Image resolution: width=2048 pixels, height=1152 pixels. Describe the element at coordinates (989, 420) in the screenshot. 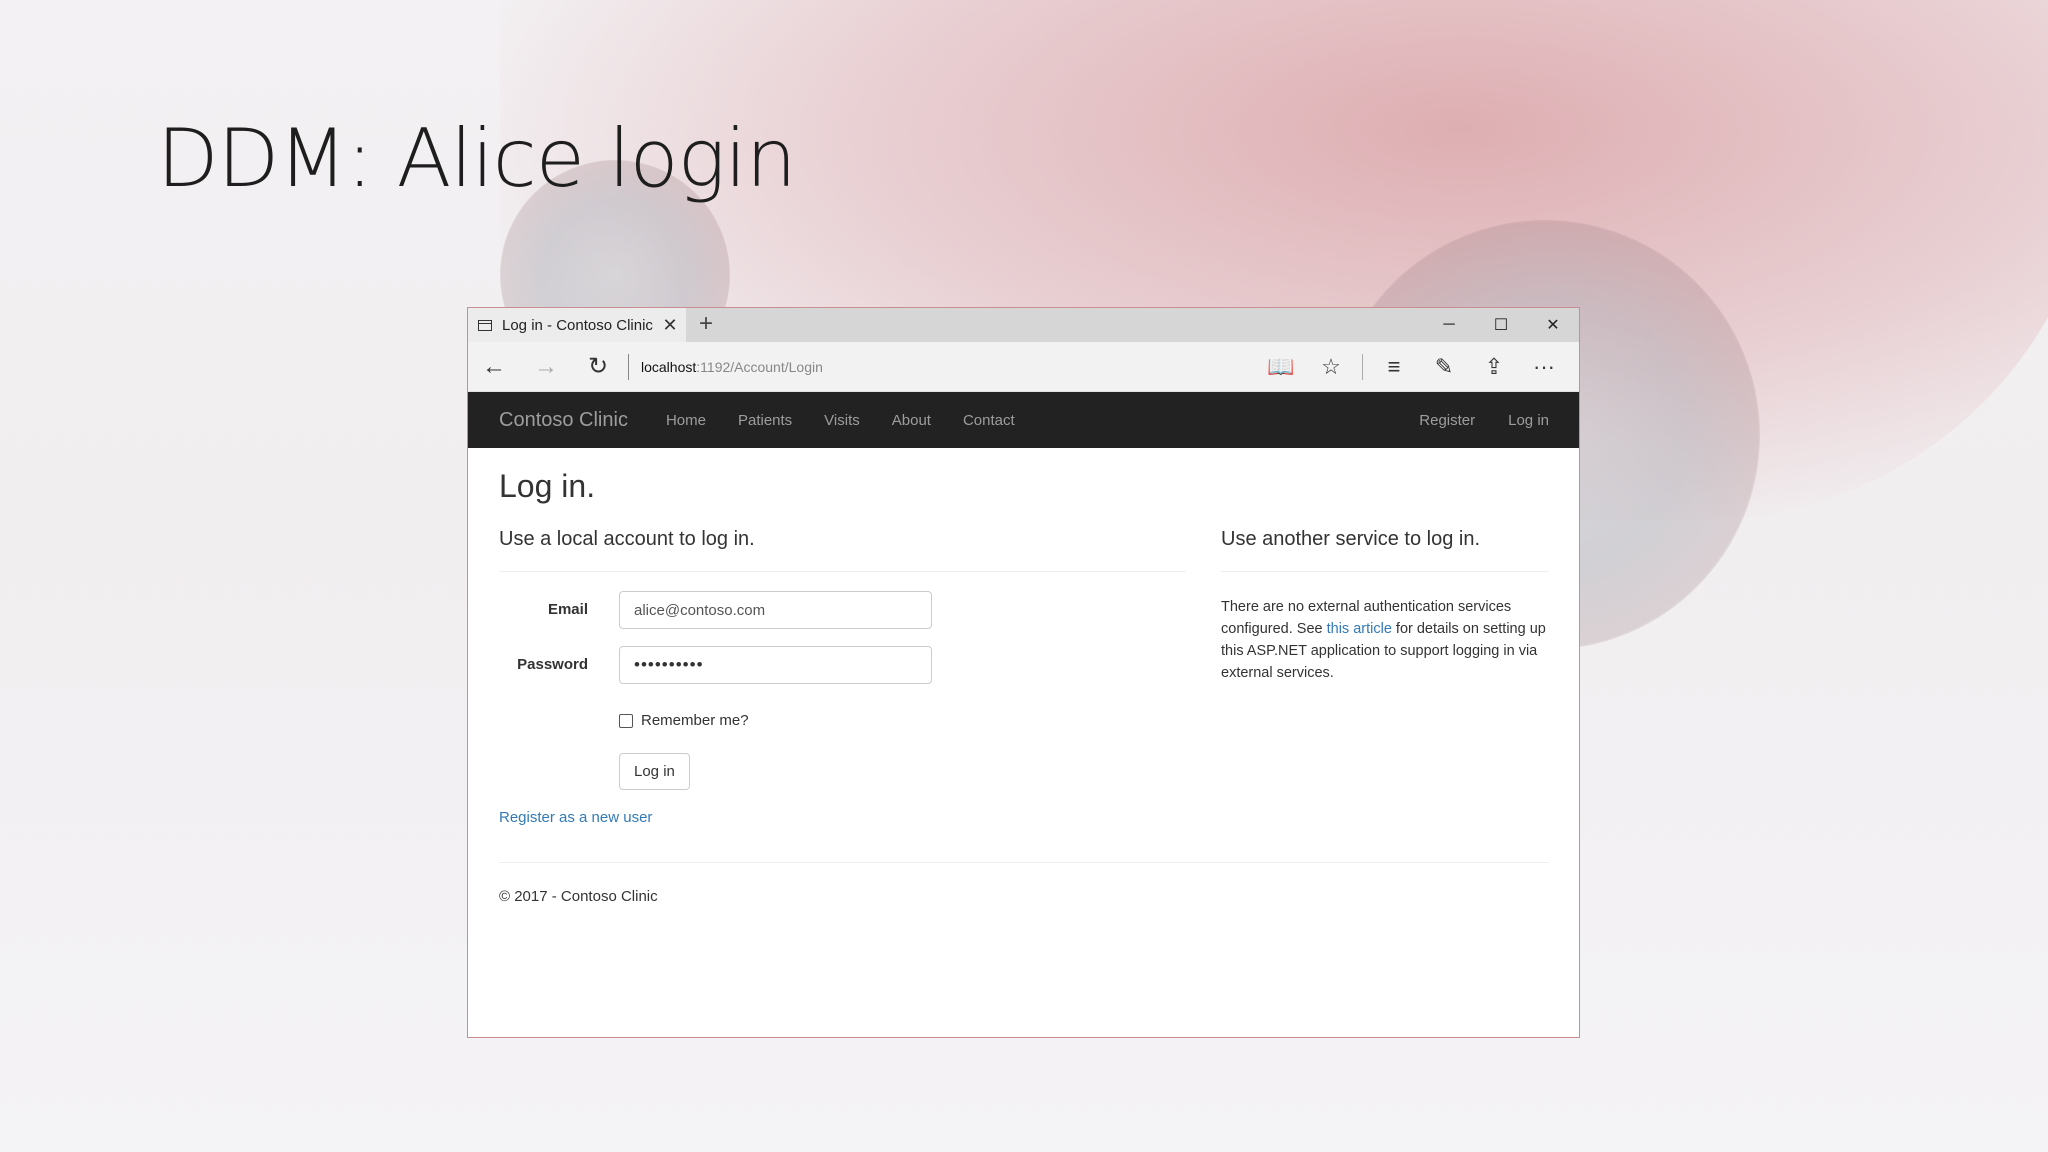

I see `nav-contact: Contact` at that location.